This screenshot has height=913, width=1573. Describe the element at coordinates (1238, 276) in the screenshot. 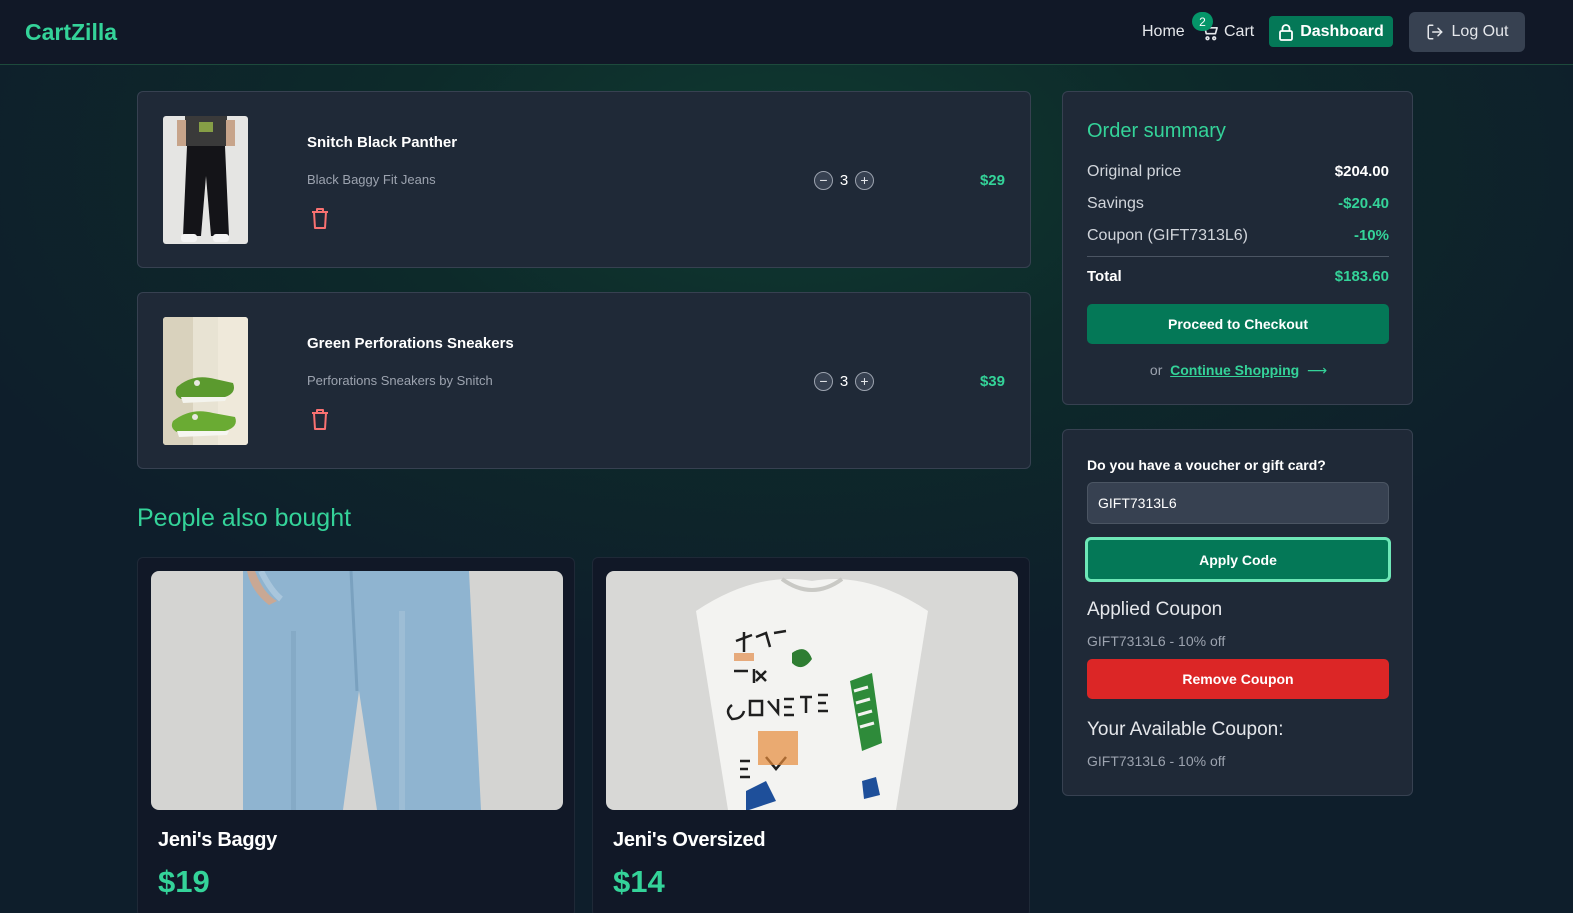

I see `total-row: Total $183.60` at that location.